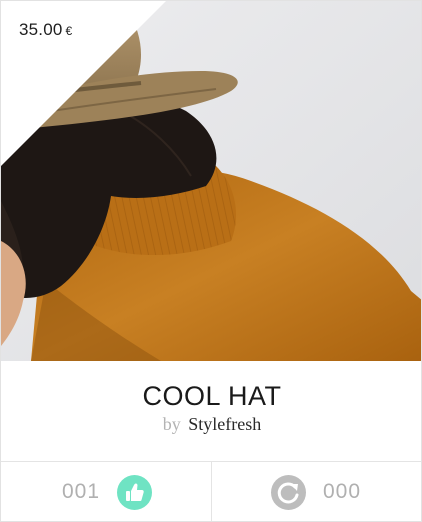 The width and height of the screenshot is (422, 522). I want to click on action-divider, so click(211, 491).